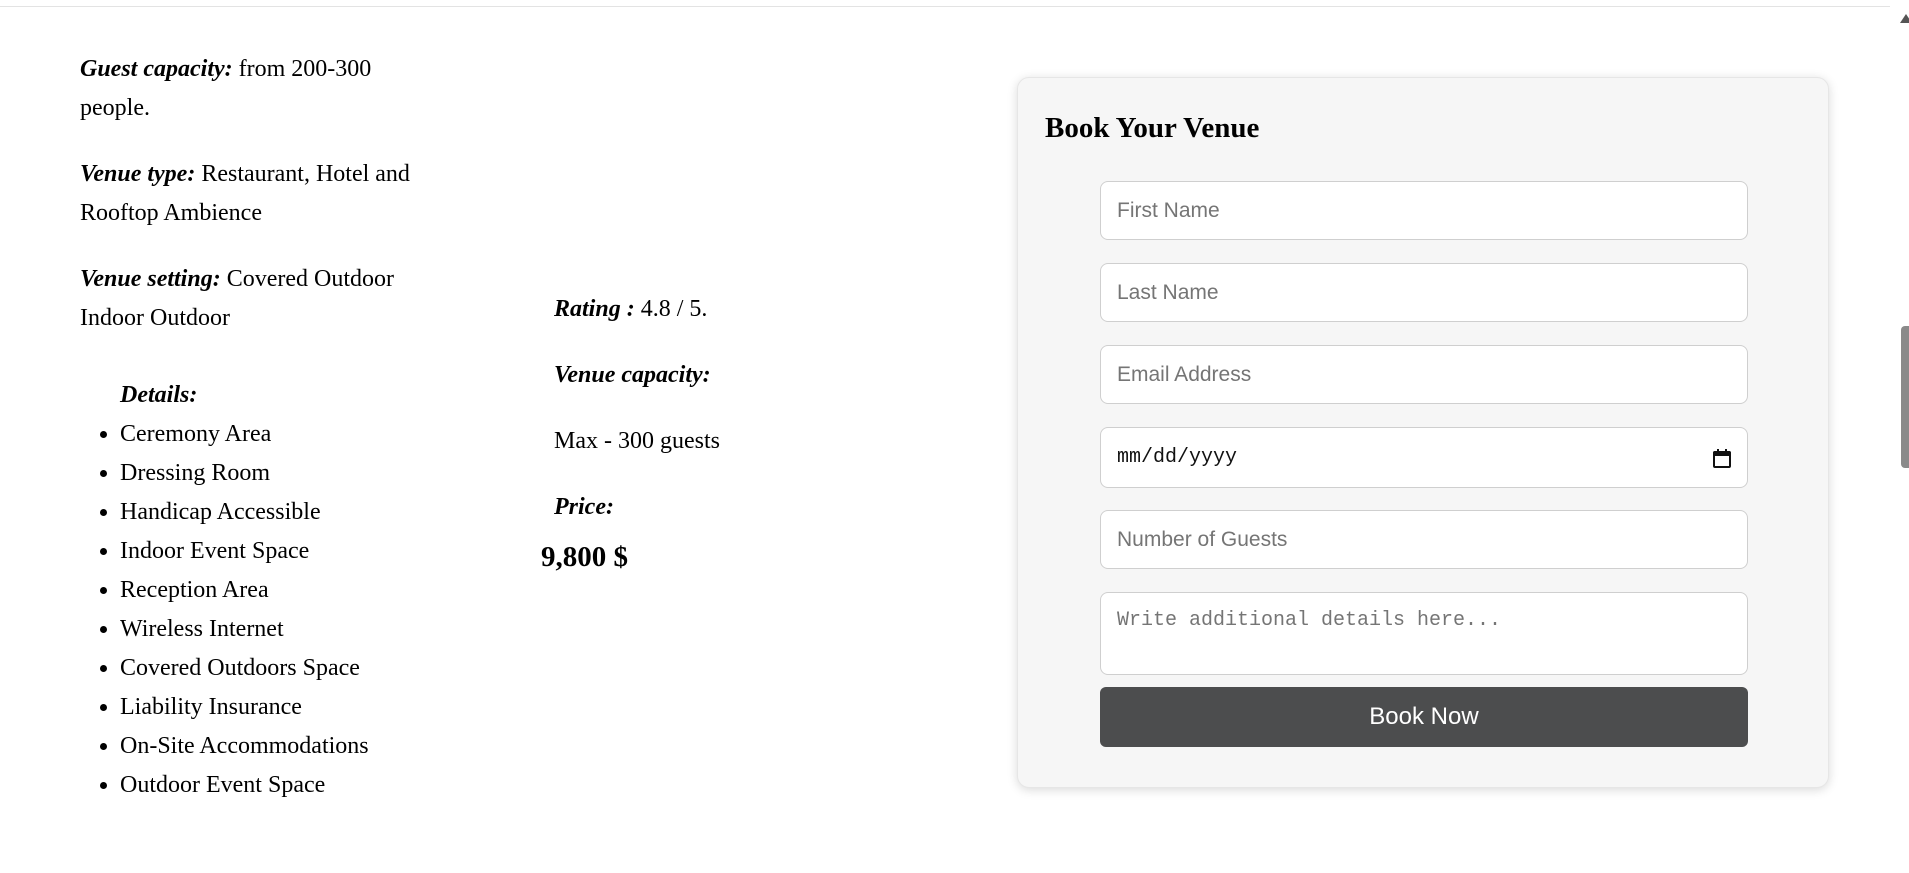 This screenshot has height=873, width=1909. What do you see at coordinates (159, 395) in the screenshot?
I see `details-title: Details:` at bounding box center [159, 395].